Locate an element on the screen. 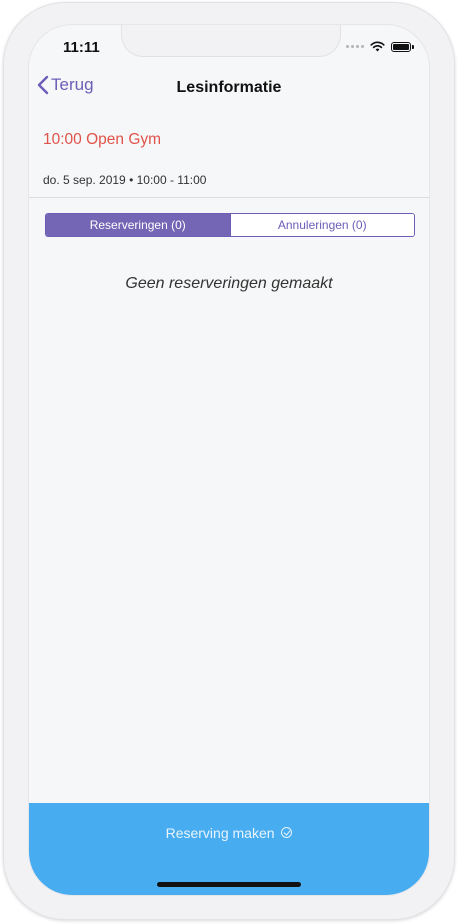 The height and width of the screenshot is (924, 458). bottom-action-bar: Reserving maken is located at coordinates (229, 849).